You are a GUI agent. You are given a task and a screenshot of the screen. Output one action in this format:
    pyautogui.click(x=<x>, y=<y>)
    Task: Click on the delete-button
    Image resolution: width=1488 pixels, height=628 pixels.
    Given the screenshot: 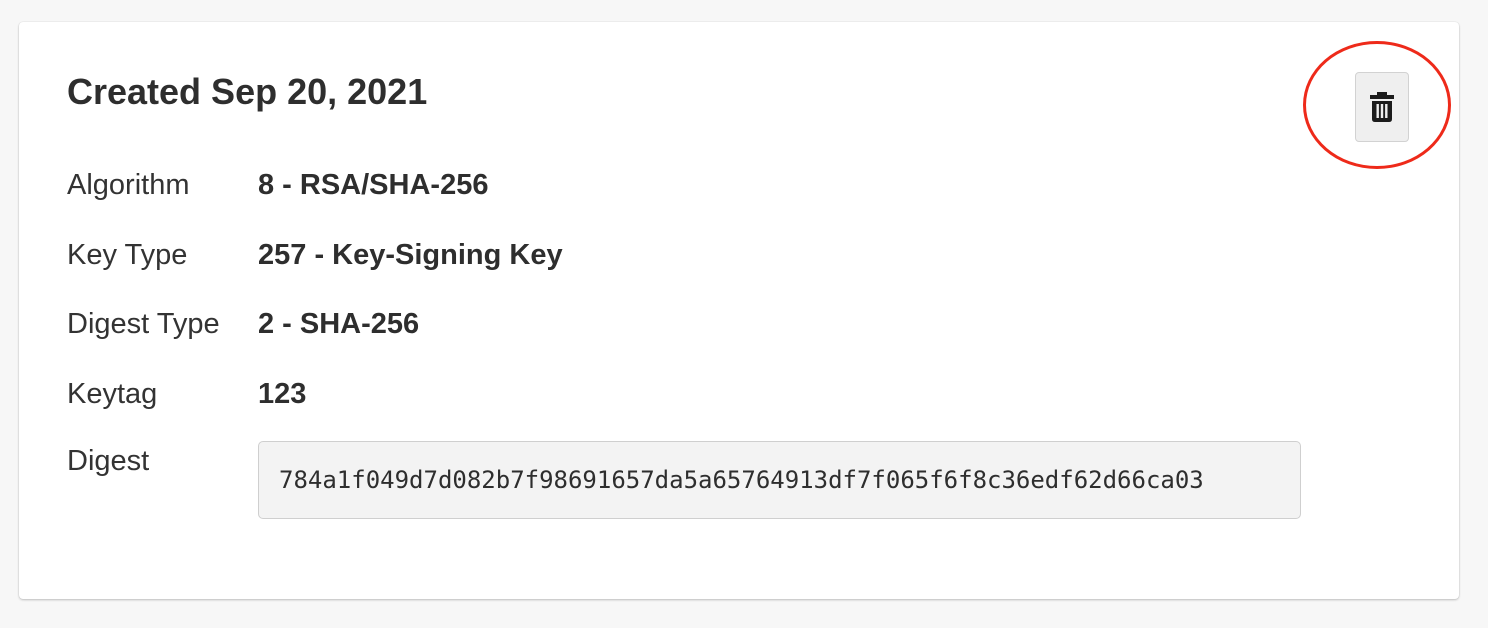 What is the action you would take?
    pyautogui.click(x=1382, y=107)
    